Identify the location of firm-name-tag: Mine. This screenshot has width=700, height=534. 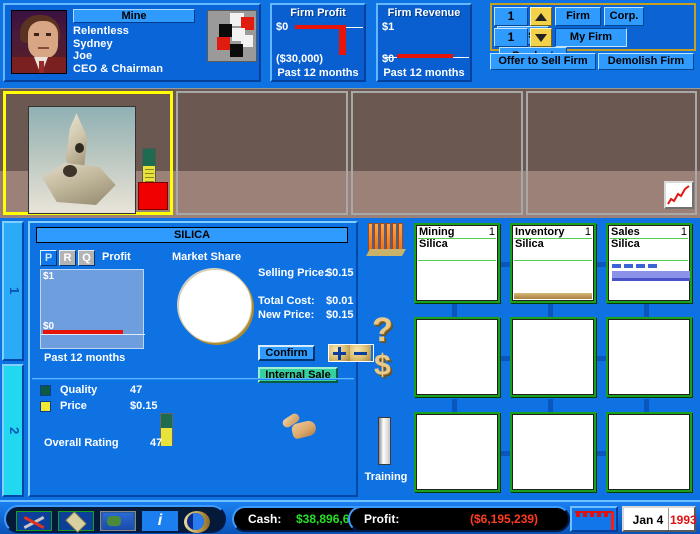
(134, 16).